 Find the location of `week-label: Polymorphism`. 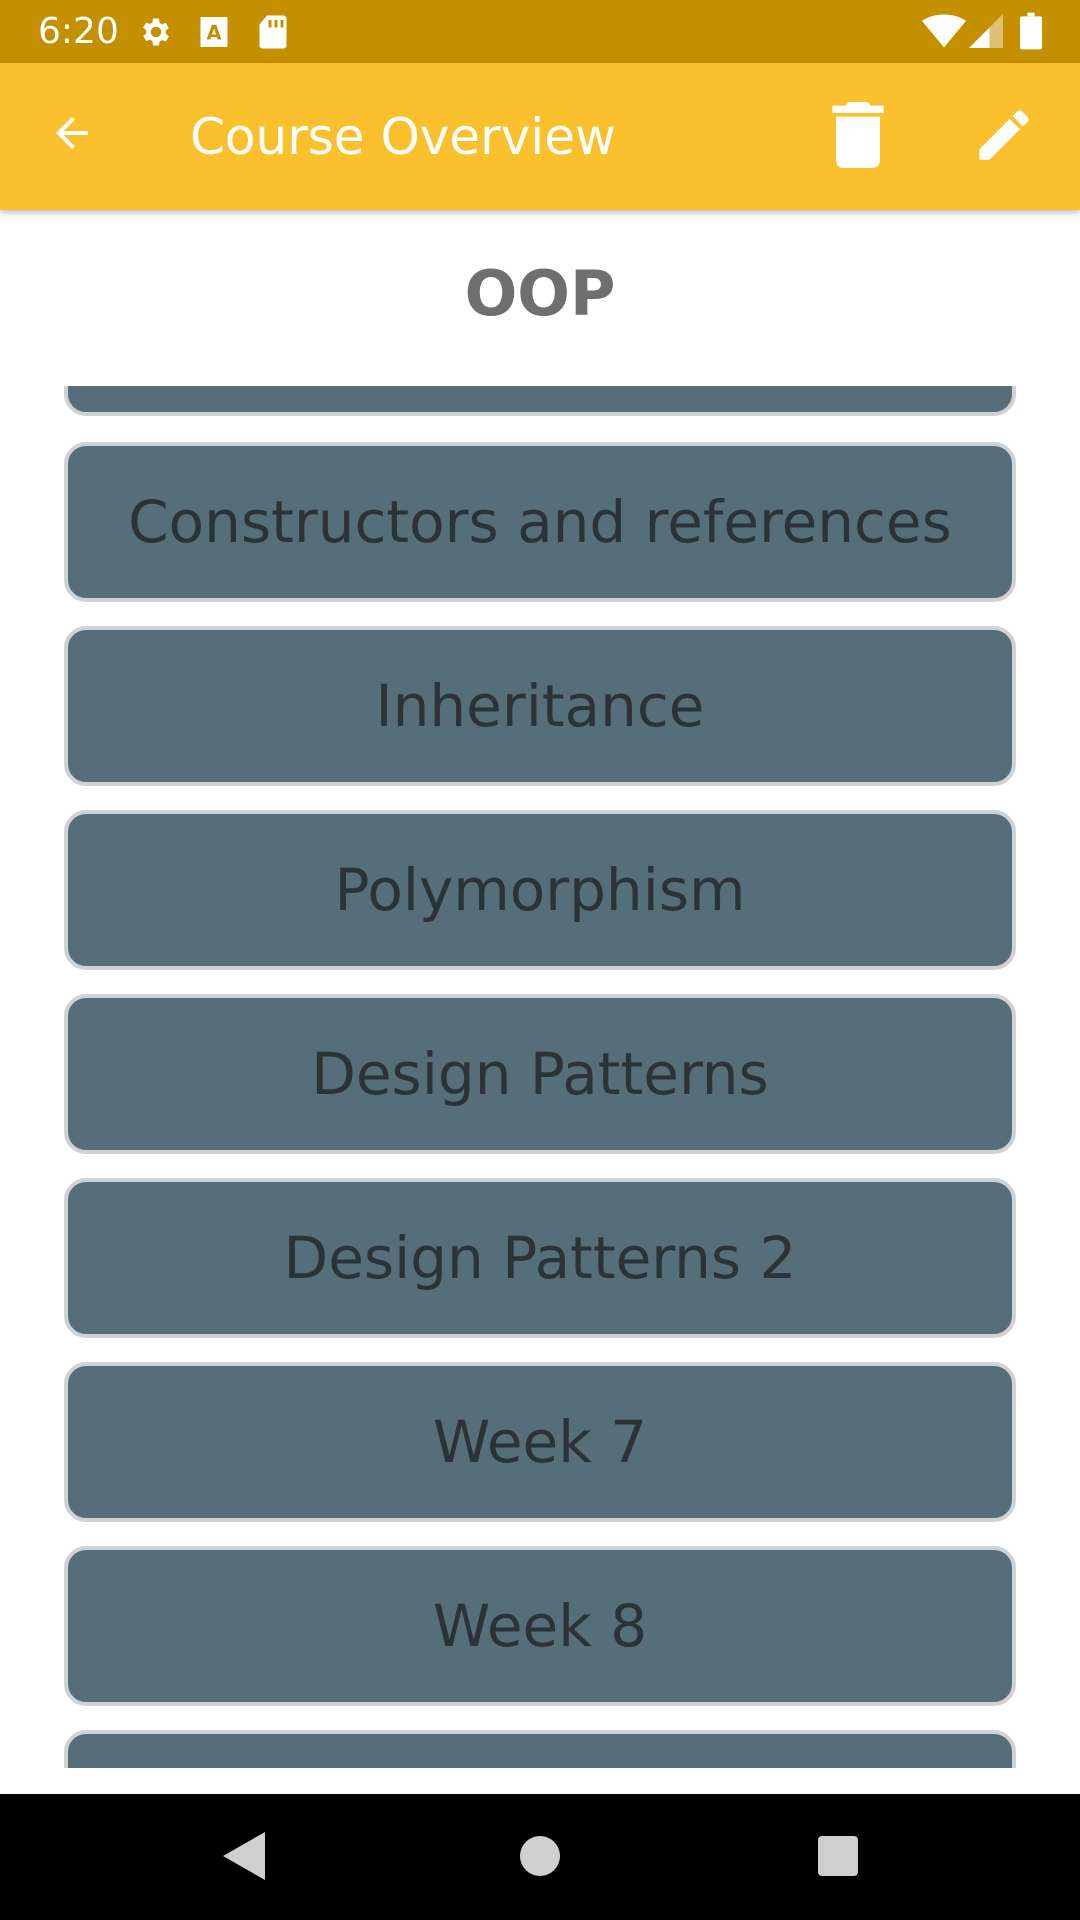

week-label: Polymorphism is located at coordinates (540, 890).